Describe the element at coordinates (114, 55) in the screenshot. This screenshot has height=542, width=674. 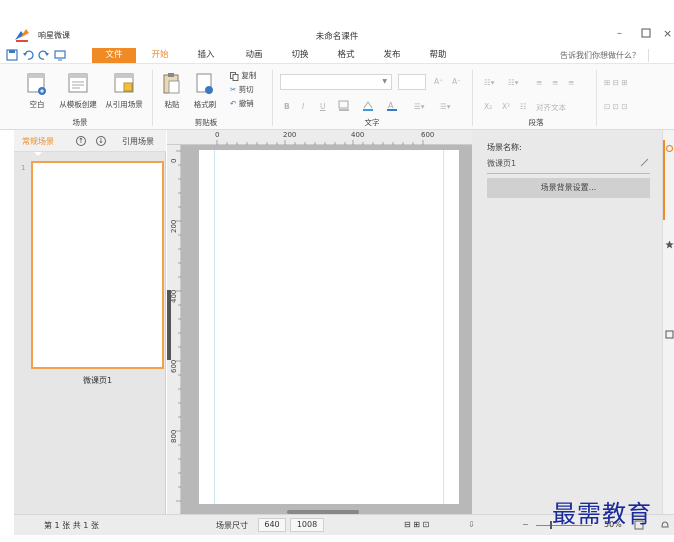
I see `tab-file: 文件` at that location.